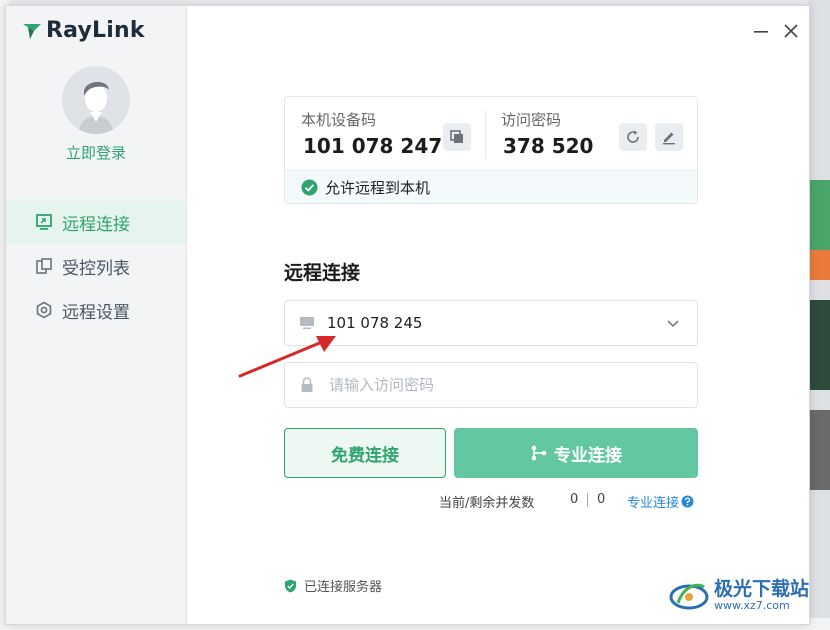 This screenshot has height=630, width=830. I want to click on edit-icon, so click(669, 138).